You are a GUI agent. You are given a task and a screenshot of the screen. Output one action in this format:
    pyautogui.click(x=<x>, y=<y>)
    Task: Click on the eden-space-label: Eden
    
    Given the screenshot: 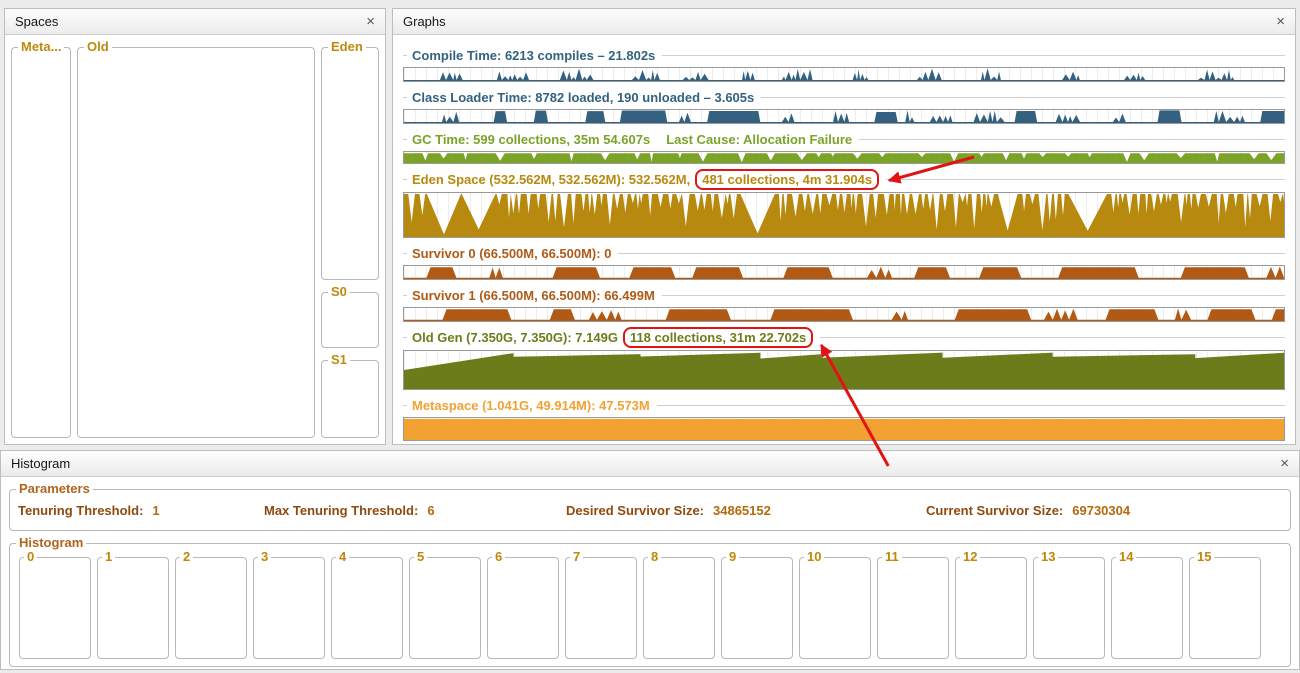 What is the action you would take?
    pyautogui.click(x=347, y=47)
    